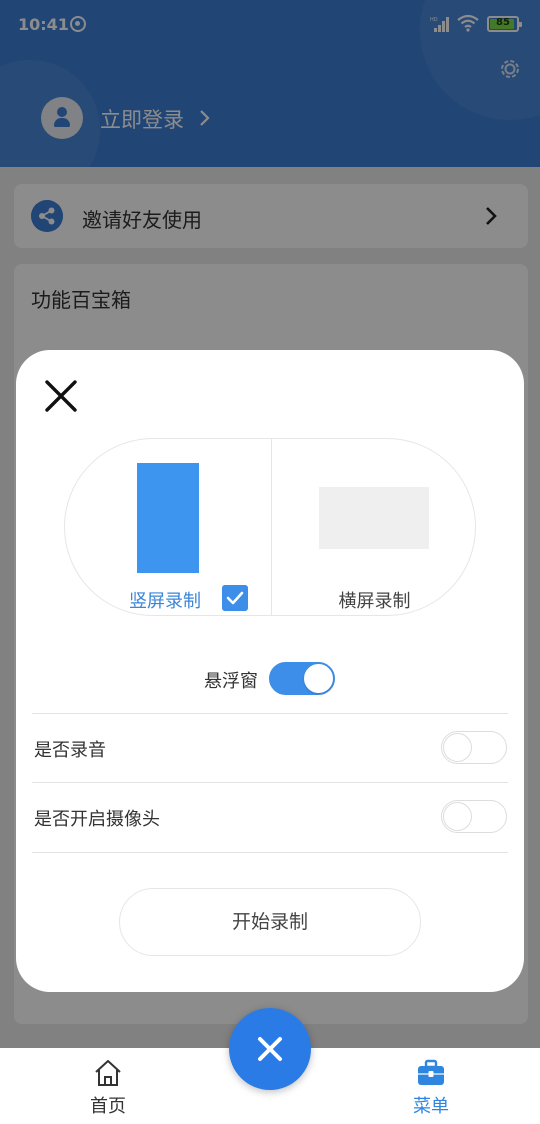 This screenshot has height=1124, width=540. I want to click on portrait-preview, so click(168, 518).